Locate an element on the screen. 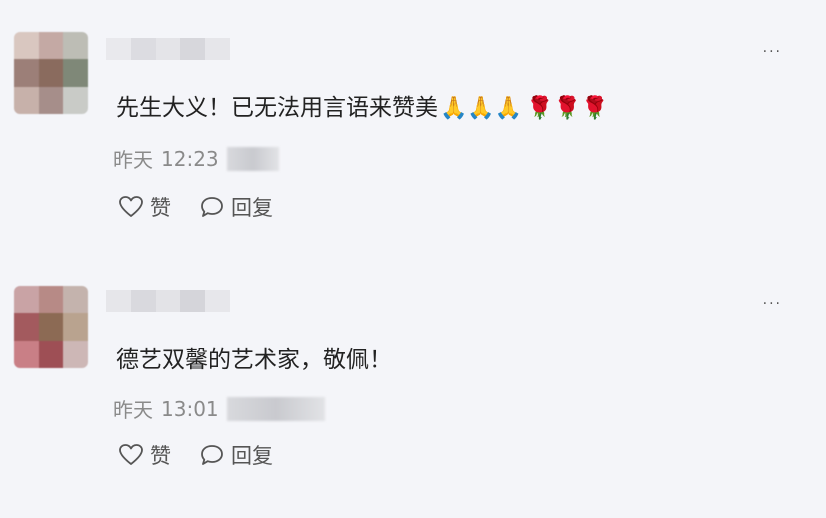  comment-meta: 昨天 12:23 is located at coordinates (196, 158).